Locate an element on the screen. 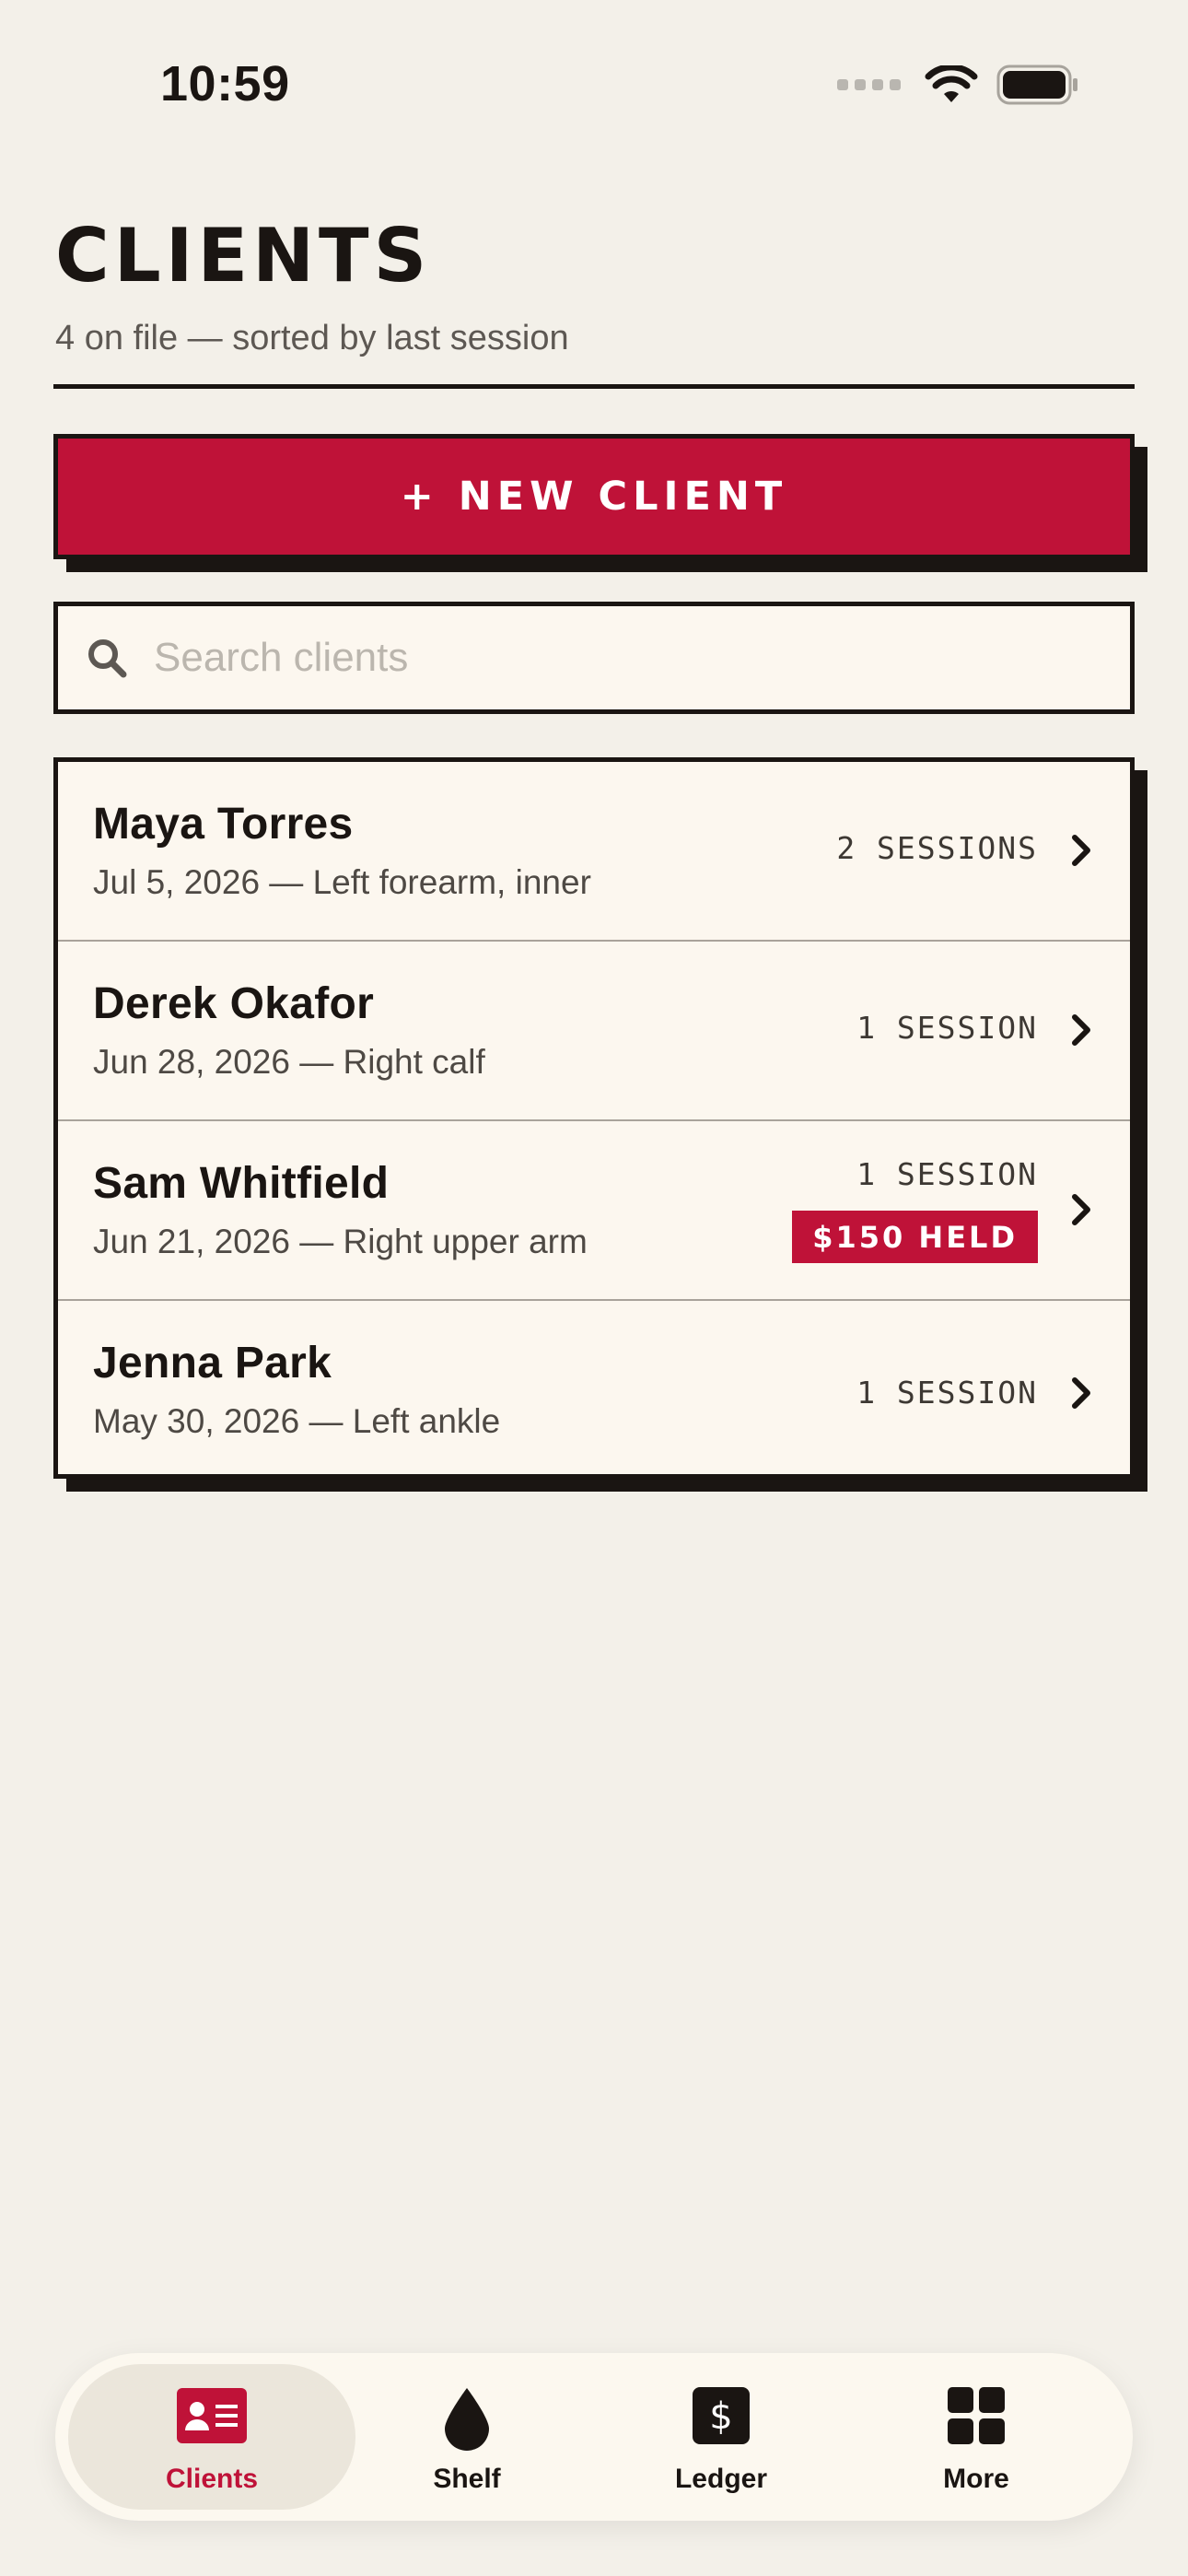 This screenshot has width=1188, height=2576. client-name: Derek Okafor is located at coordinates (234, 1004).